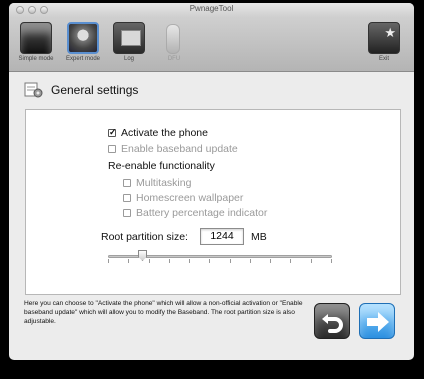  I want to click on toolbar-label-log: Log, so click(128, 59).